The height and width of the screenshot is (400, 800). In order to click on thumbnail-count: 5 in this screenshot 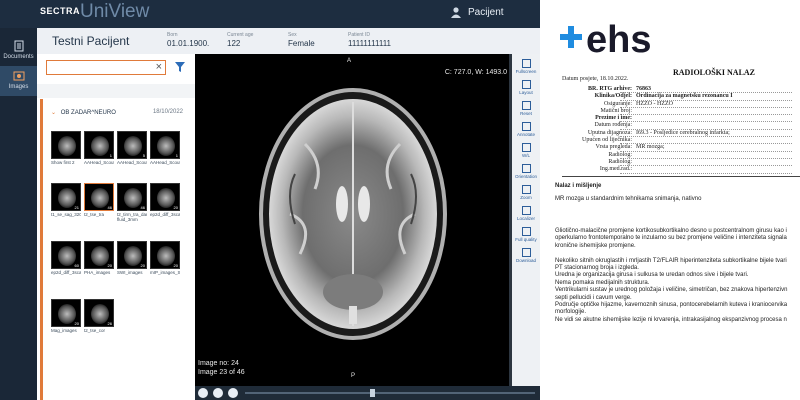, I will do `click(143, 155)`.